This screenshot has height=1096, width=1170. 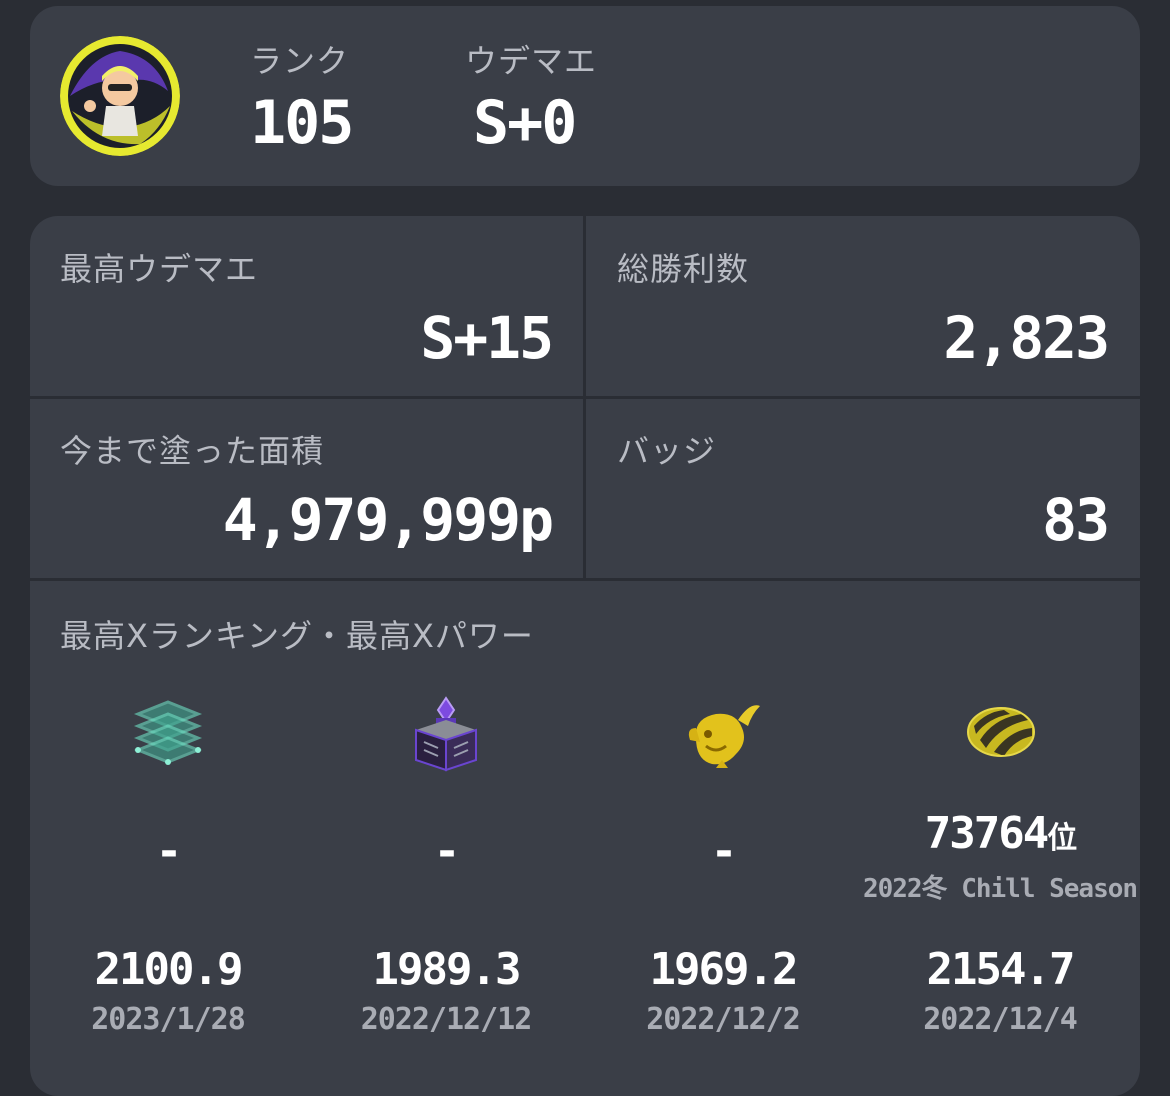 I want to click on painted-area-label: 今まで塗った面積, so click(x=192, y=451).